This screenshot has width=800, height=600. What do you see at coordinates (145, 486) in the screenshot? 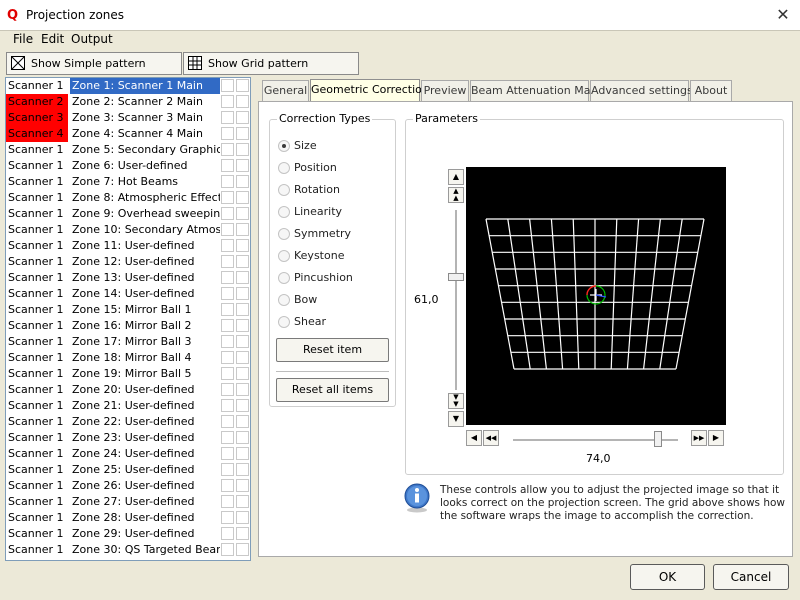
I see `zone-name-cell: Zone 26: User-defined` at bounding box center [145, 486].